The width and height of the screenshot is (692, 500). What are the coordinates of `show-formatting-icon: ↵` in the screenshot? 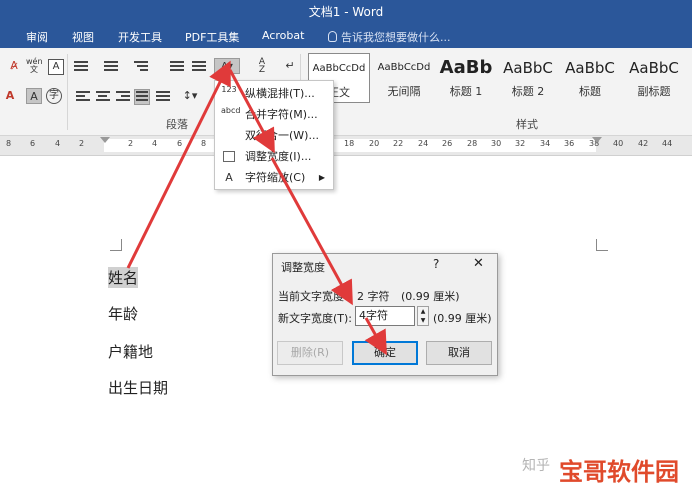 It's located at (290, 66).